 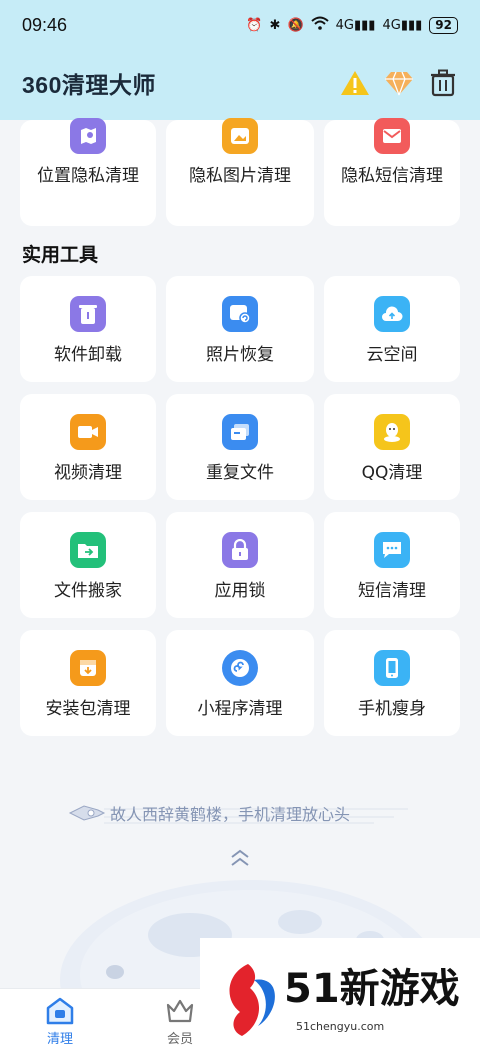 I want to click on alarm-icon: ⏰, so click(x=254, y=25).